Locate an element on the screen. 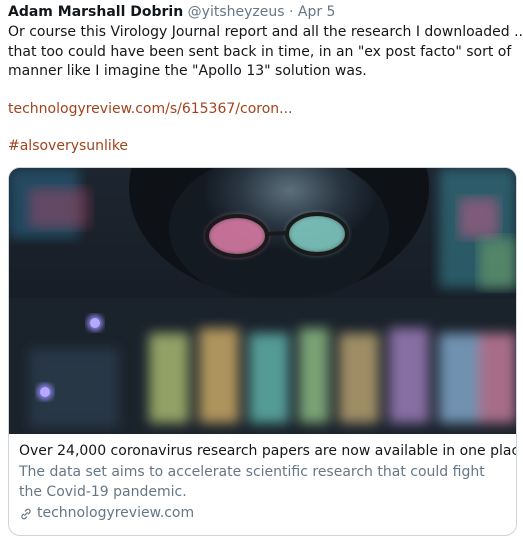 This screenshot has height=542, width=523. link-icon is located at coordinates (26, 513).